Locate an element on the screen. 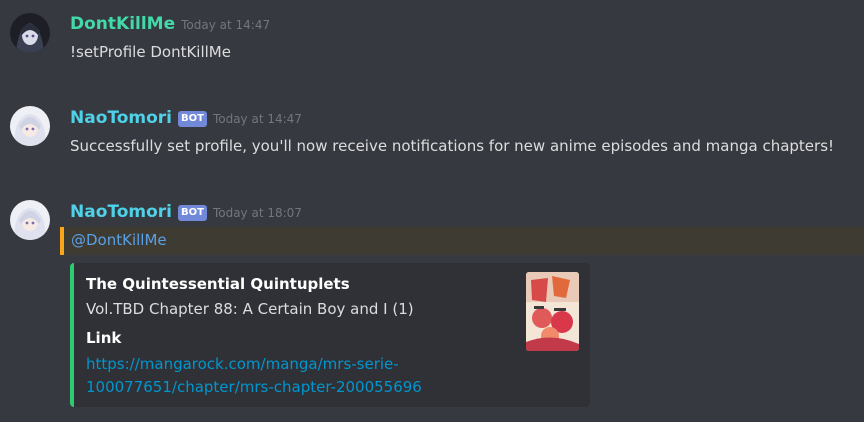  embed-link-line-1: https://mangarock.com/manga/mrs-serie- is located at coordinates (276, 364).